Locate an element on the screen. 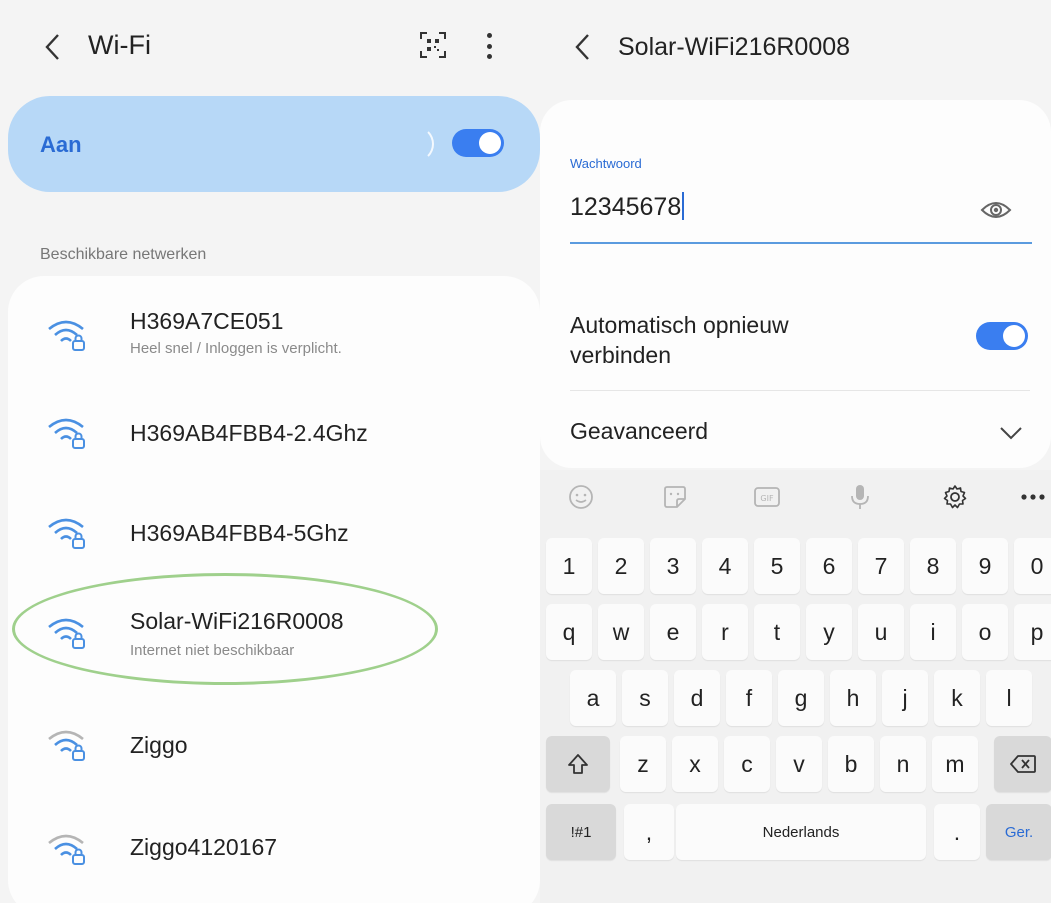  loading-spinner-icon is located at coordinates (416, 144).